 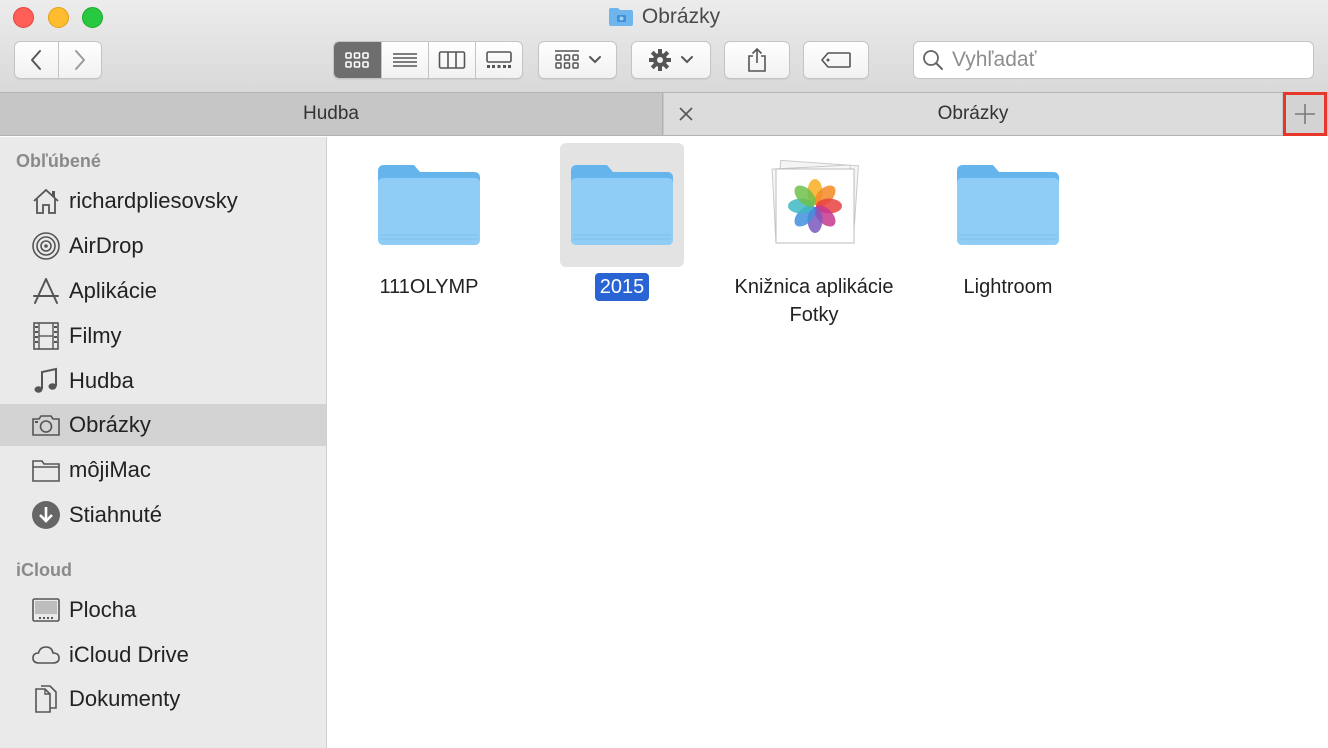 I want to click on list-icon, so click(x=404, y=60).